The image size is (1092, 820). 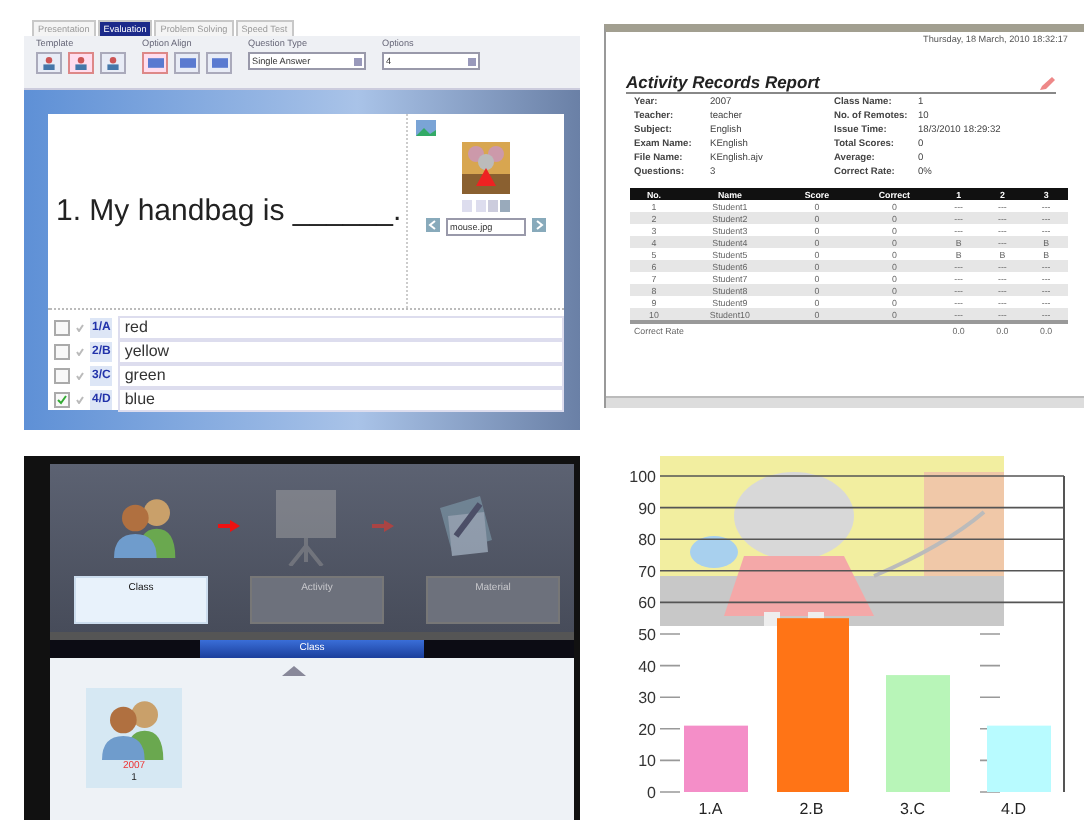 I want to click on axis-label: 10, so click(x=647, y=761).